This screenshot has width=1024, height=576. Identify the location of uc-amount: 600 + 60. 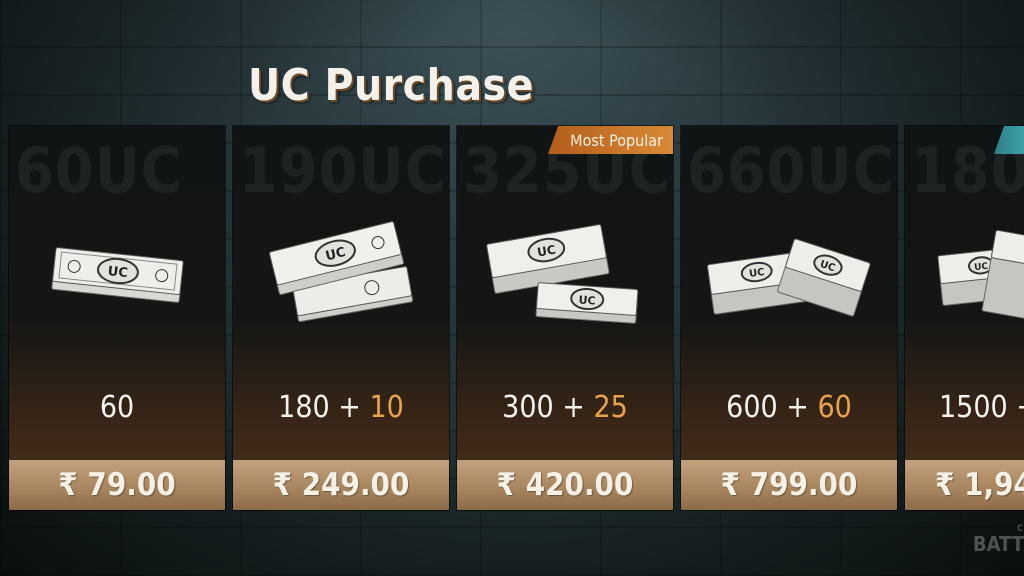
(789, 407).